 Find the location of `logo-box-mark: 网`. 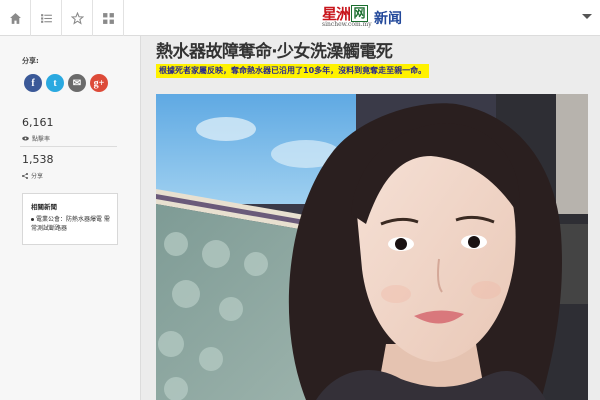

logo-box-mark: 网 is located at coordinates (360, 13).